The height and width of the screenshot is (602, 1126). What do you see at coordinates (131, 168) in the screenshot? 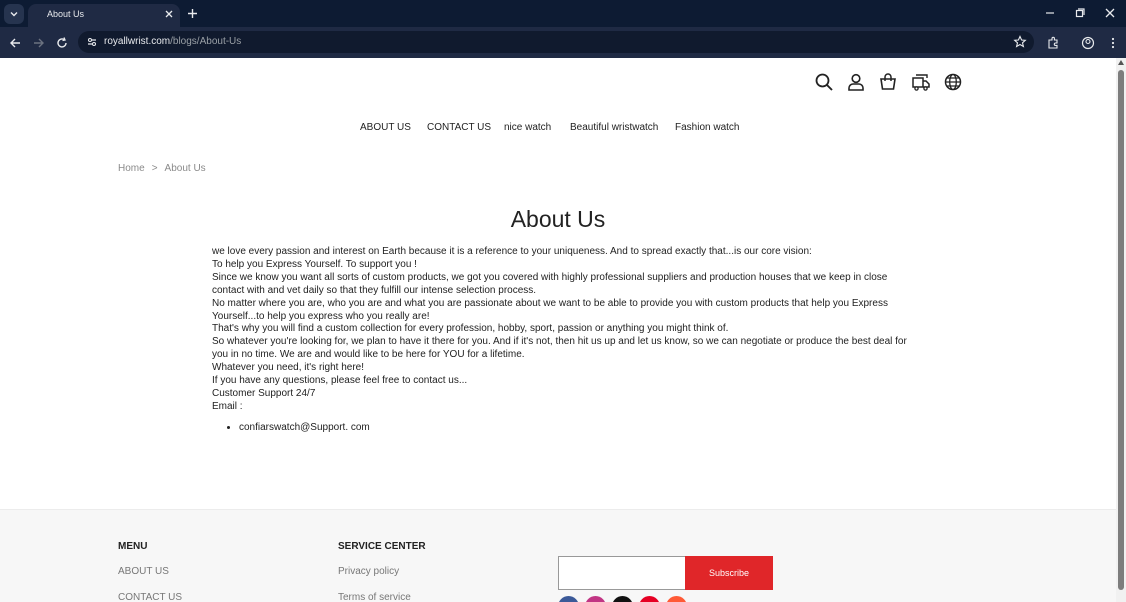
I see `breadcrumb-home: Home` at bounding box center [131, 168].